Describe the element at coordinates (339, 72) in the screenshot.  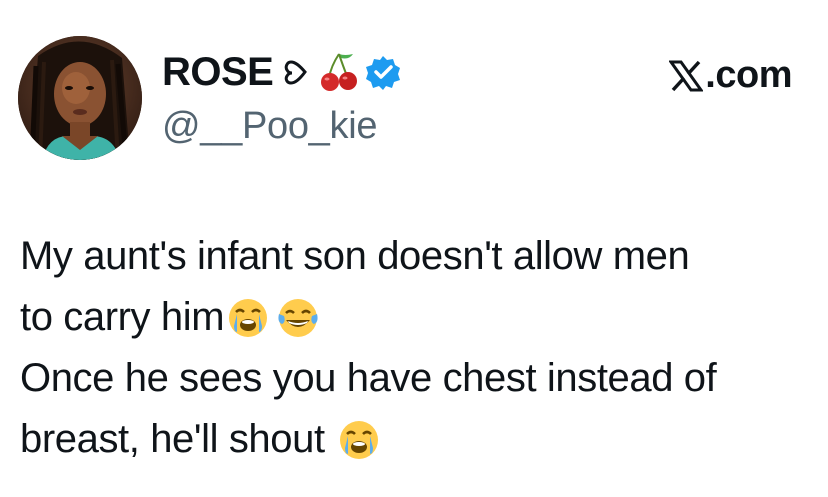
I see `cherries-icon` at that location.